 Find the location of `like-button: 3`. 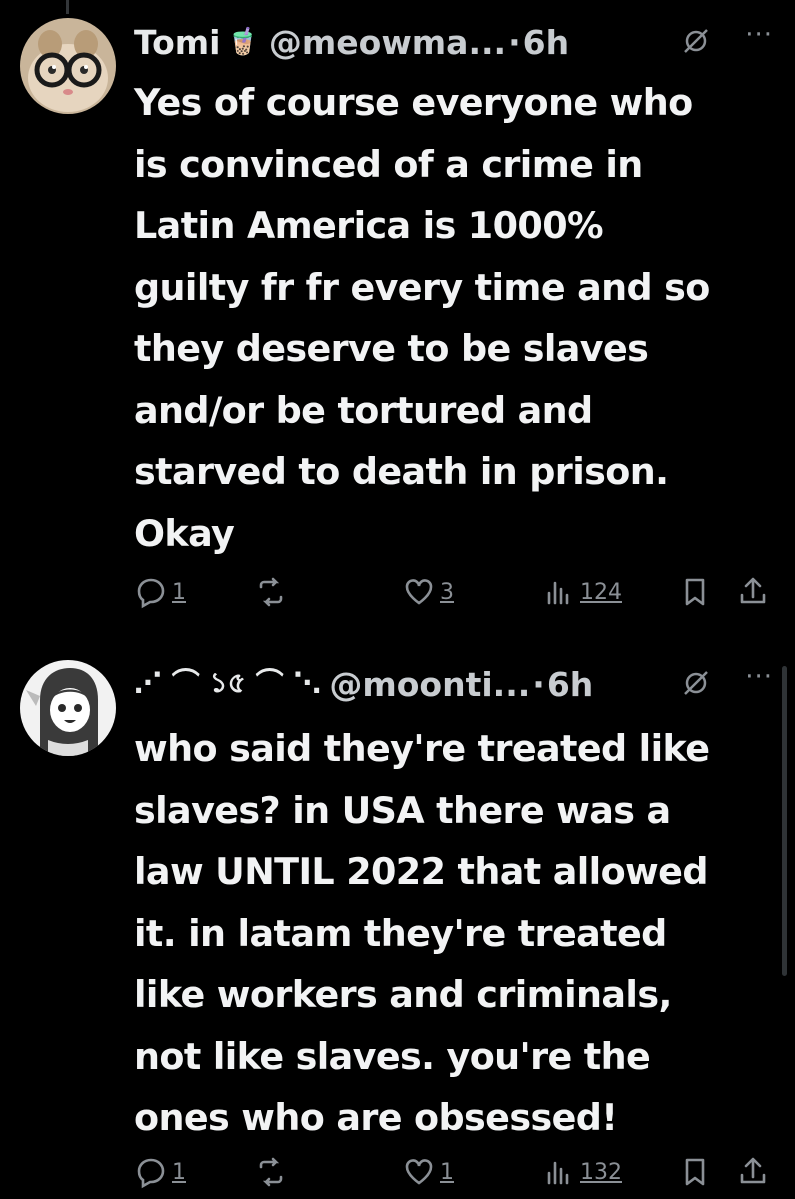

like-button: 3 is located at coordinates (428, 592).